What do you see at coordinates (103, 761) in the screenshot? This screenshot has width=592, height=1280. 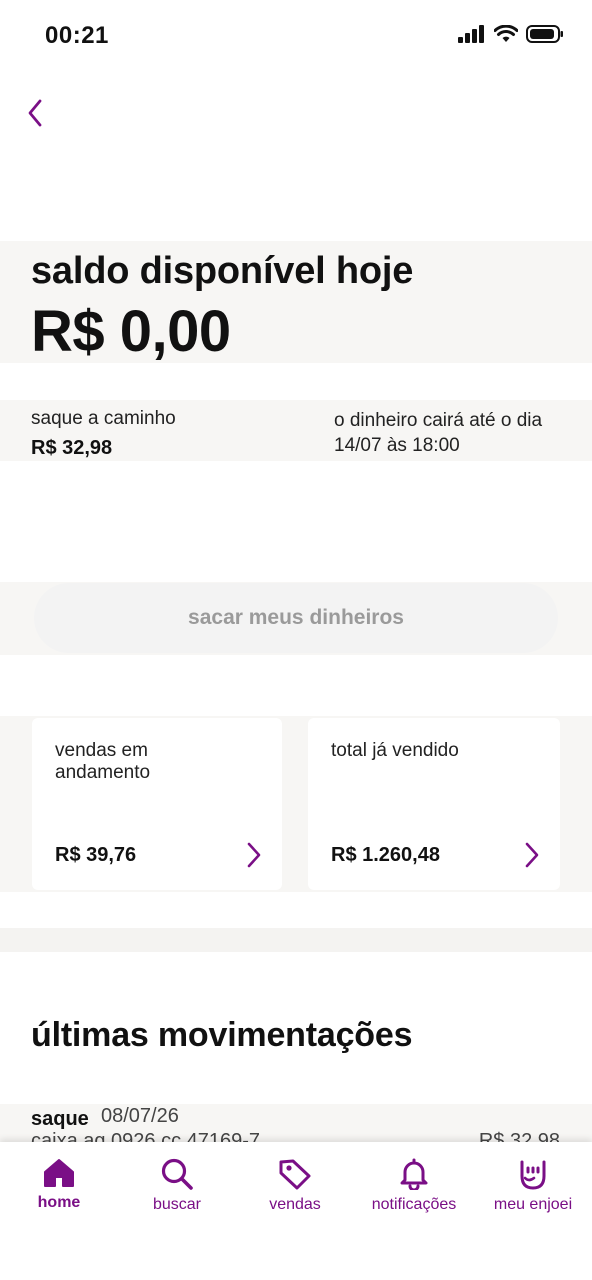 I see `card-title: vendas em andamento` at bounding box center [103, 761].